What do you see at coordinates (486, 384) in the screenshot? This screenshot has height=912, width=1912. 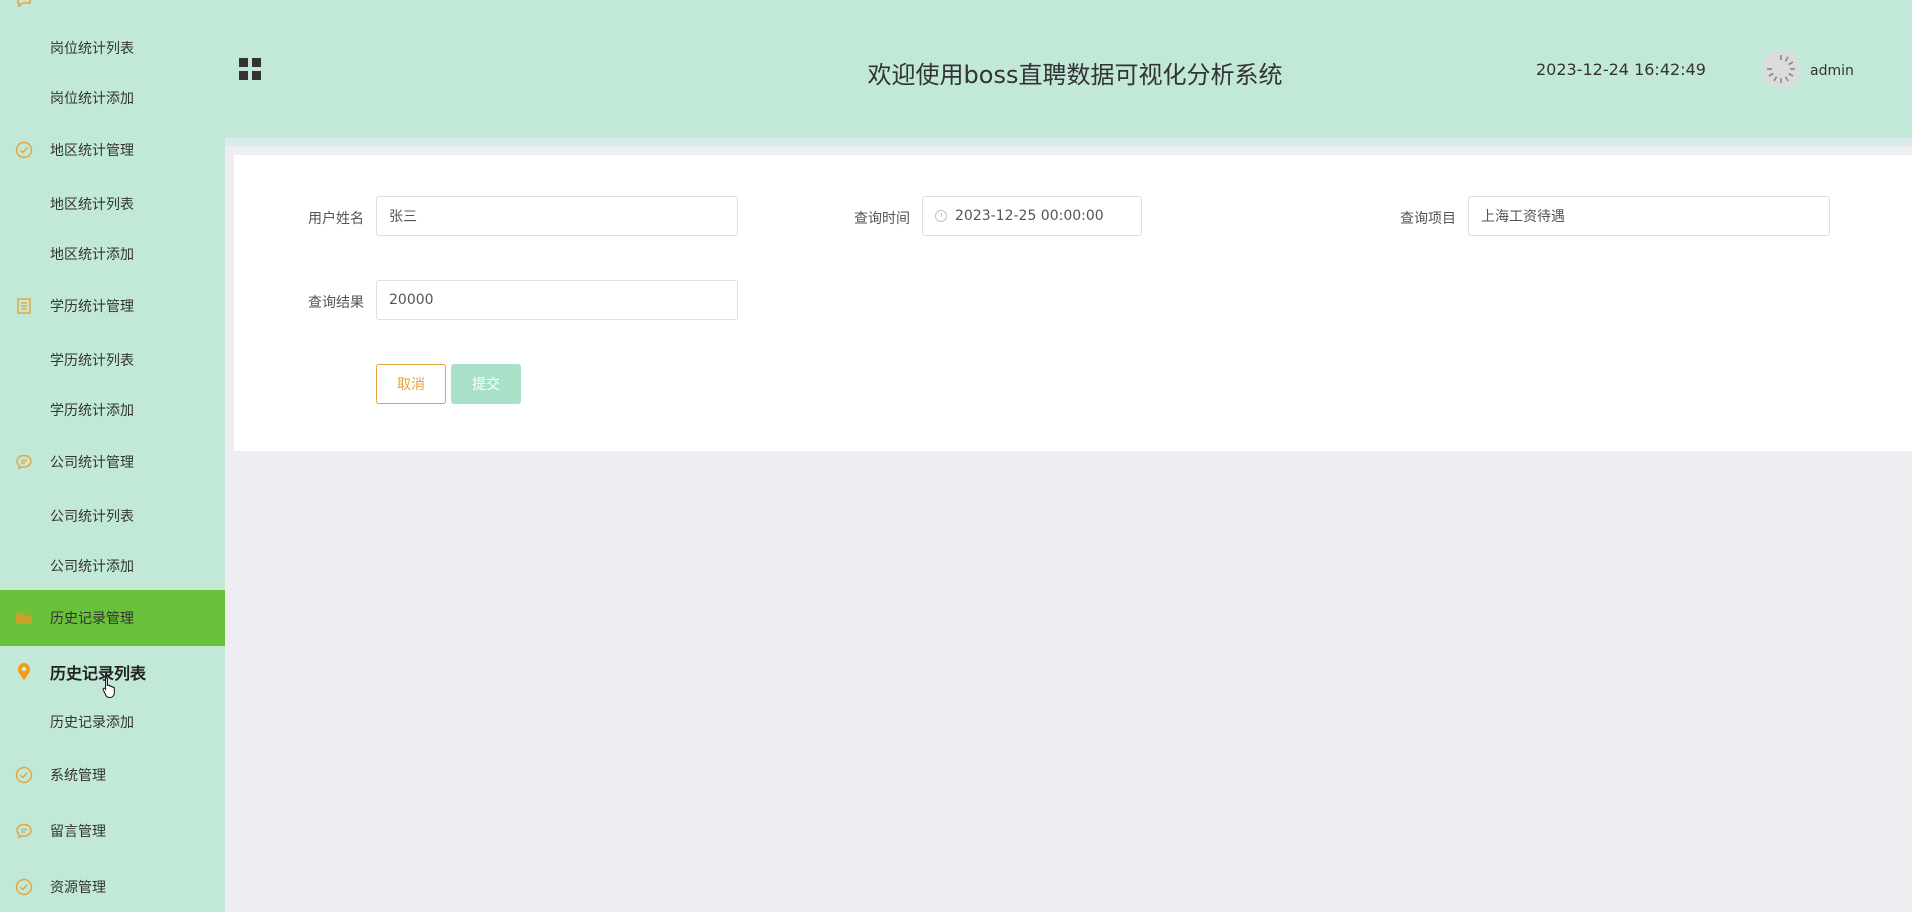 I see `submit-button: 提交` at bounding box center [486, 384].